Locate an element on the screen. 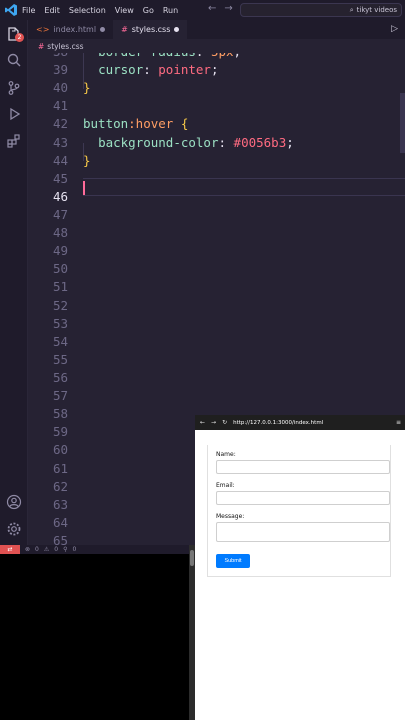  menu-bar: File Edit Selection View Go Run is located at coordinates (104, 10).